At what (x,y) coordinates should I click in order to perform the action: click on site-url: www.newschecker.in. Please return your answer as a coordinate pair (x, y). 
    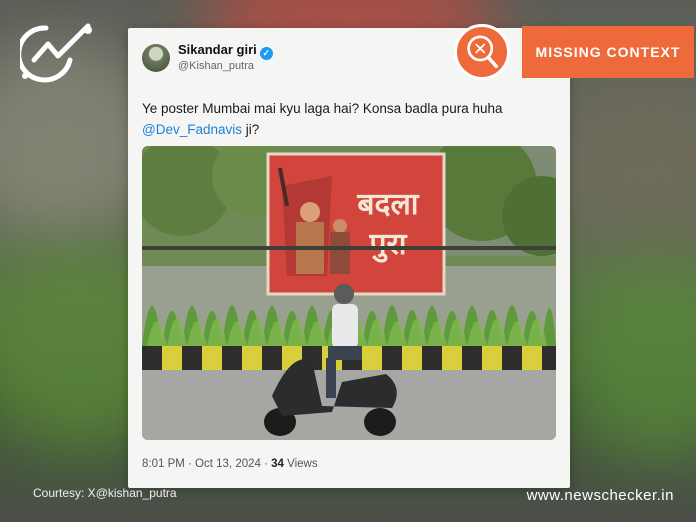
    Looking at the image, I should click on (600, 495).